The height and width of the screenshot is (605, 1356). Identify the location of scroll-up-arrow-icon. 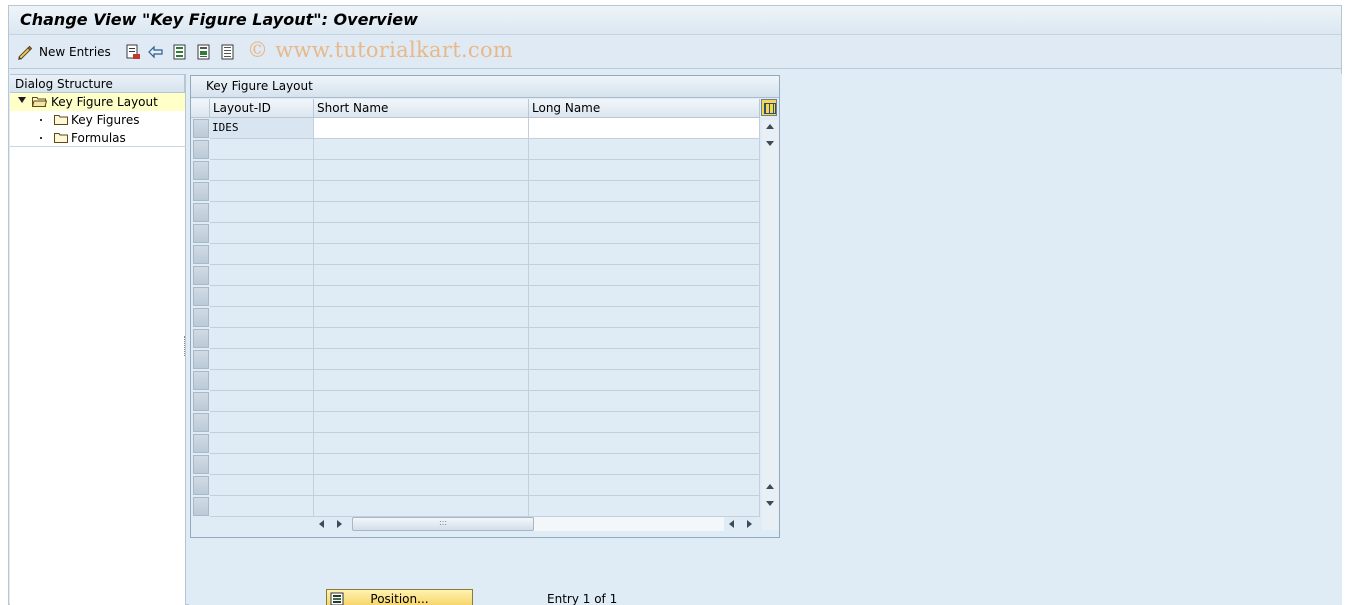
(770, 126).